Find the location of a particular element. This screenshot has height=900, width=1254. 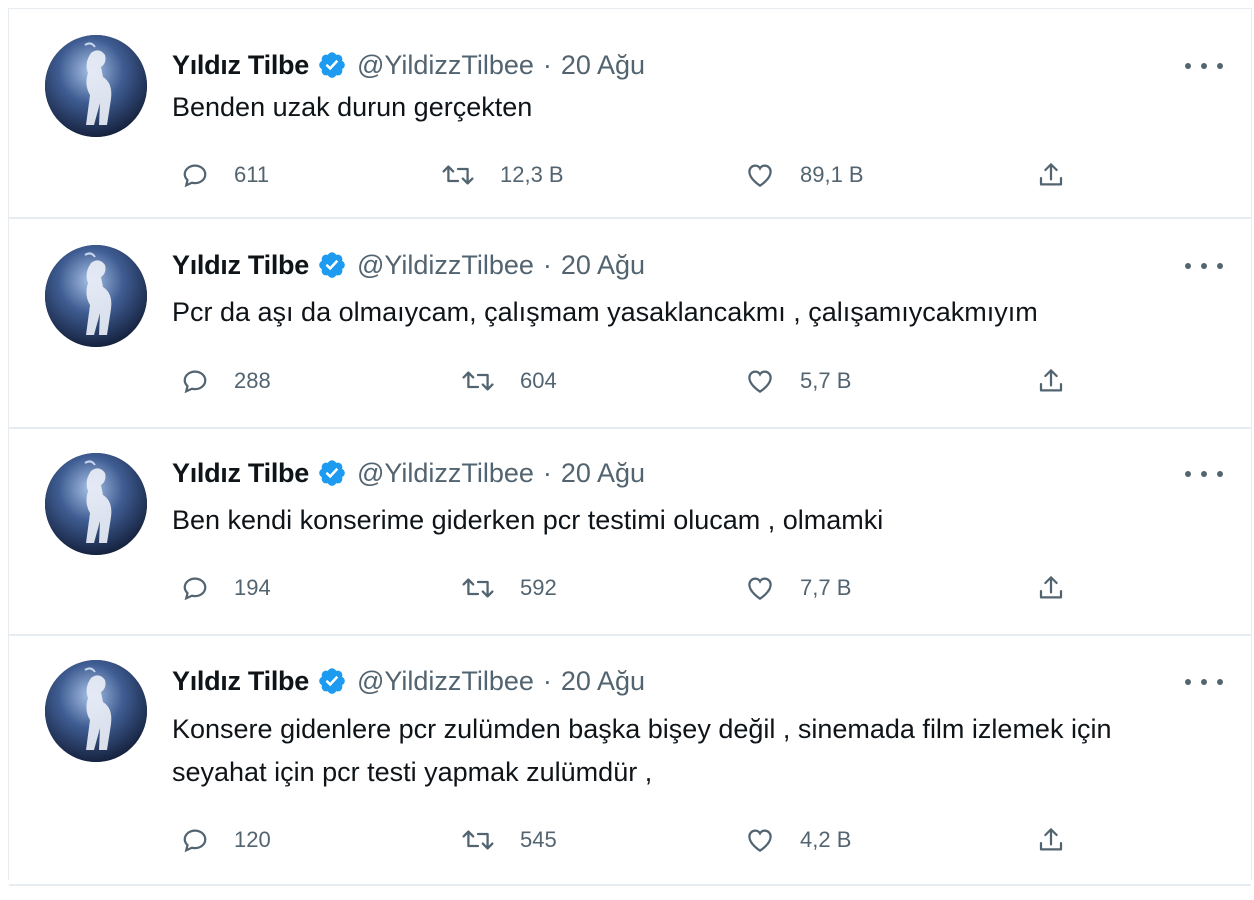

reply-count: 611 is located at coordinates (252, 174).